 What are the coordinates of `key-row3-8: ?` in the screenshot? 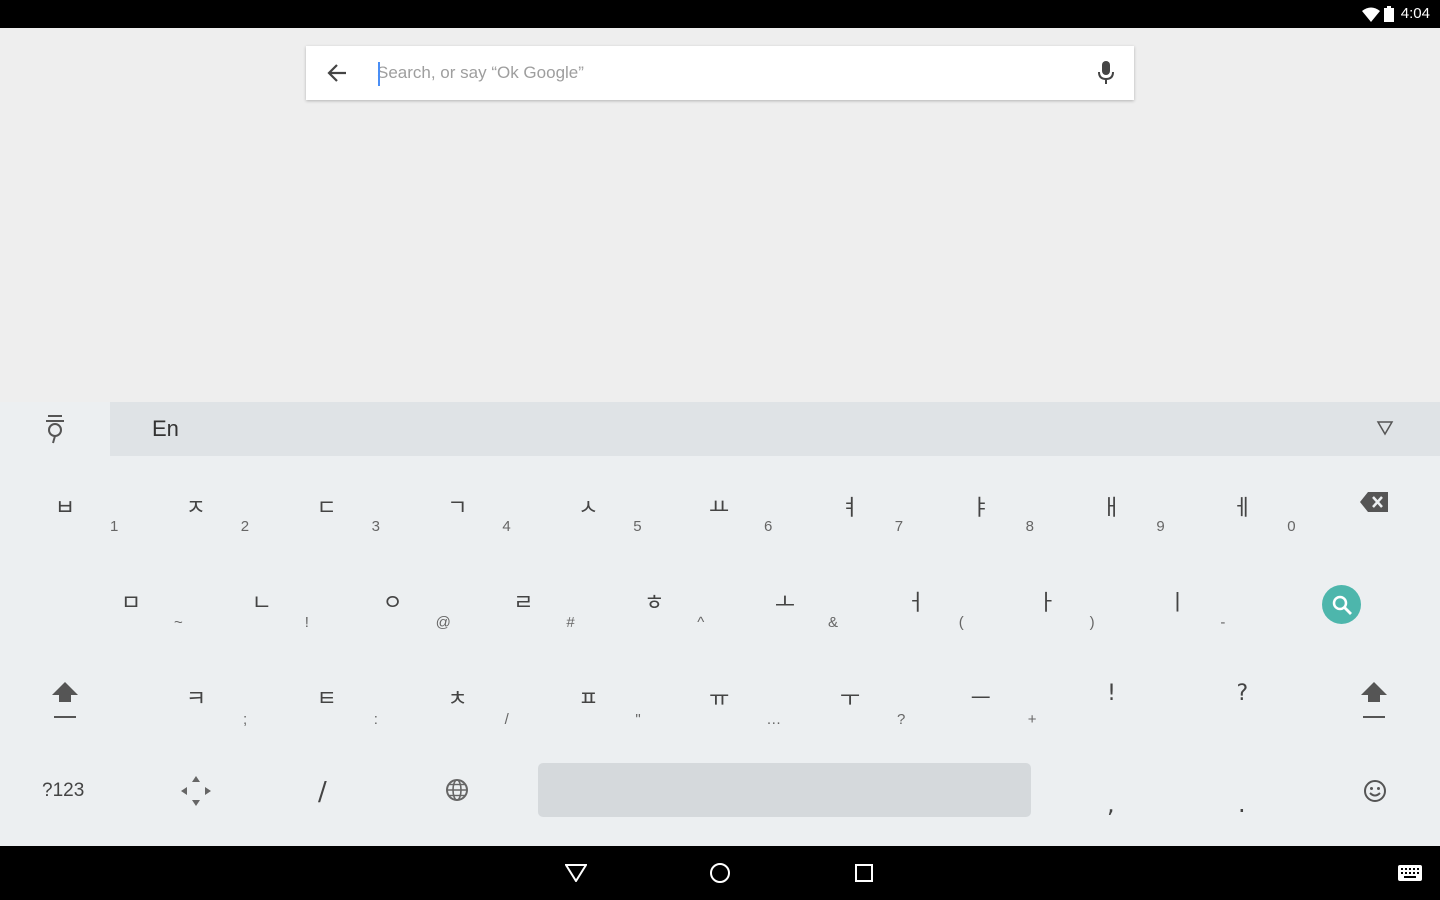 It's located at (1242, 581).